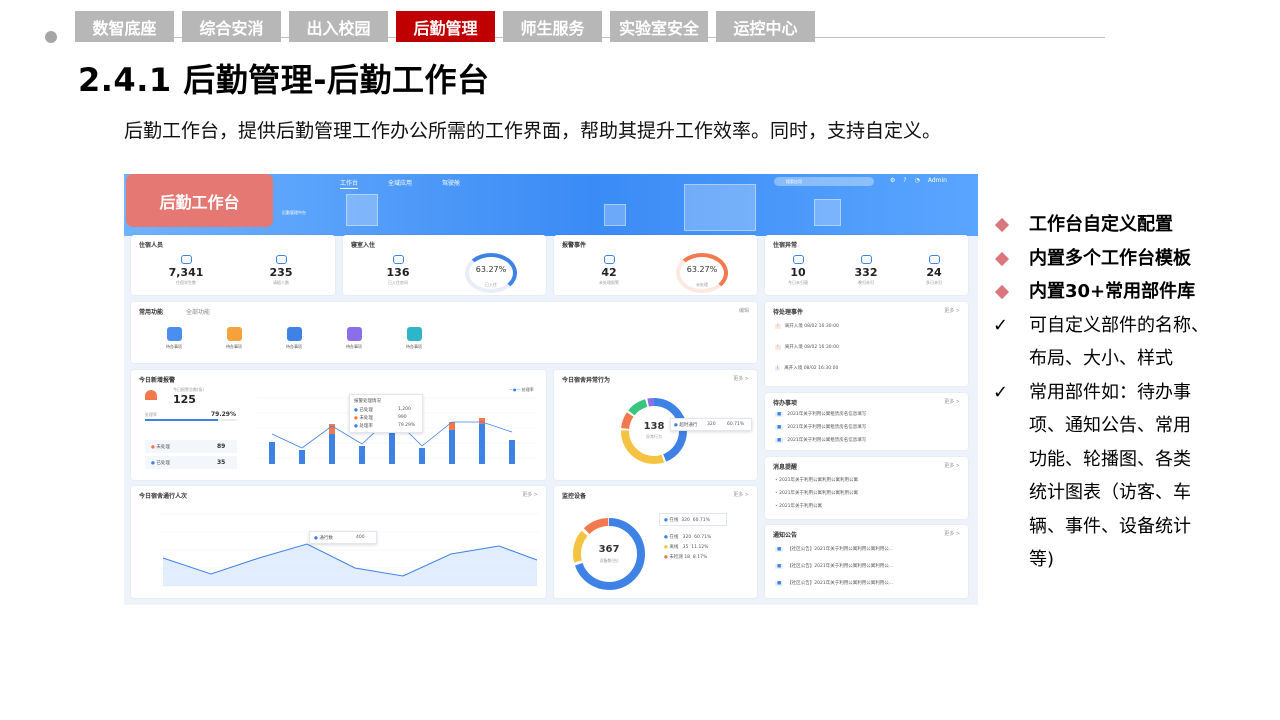 The width and height of the screenshot is (1280, 720). I want to click on tooltip-row: ● 未处理, so click(363, 418).